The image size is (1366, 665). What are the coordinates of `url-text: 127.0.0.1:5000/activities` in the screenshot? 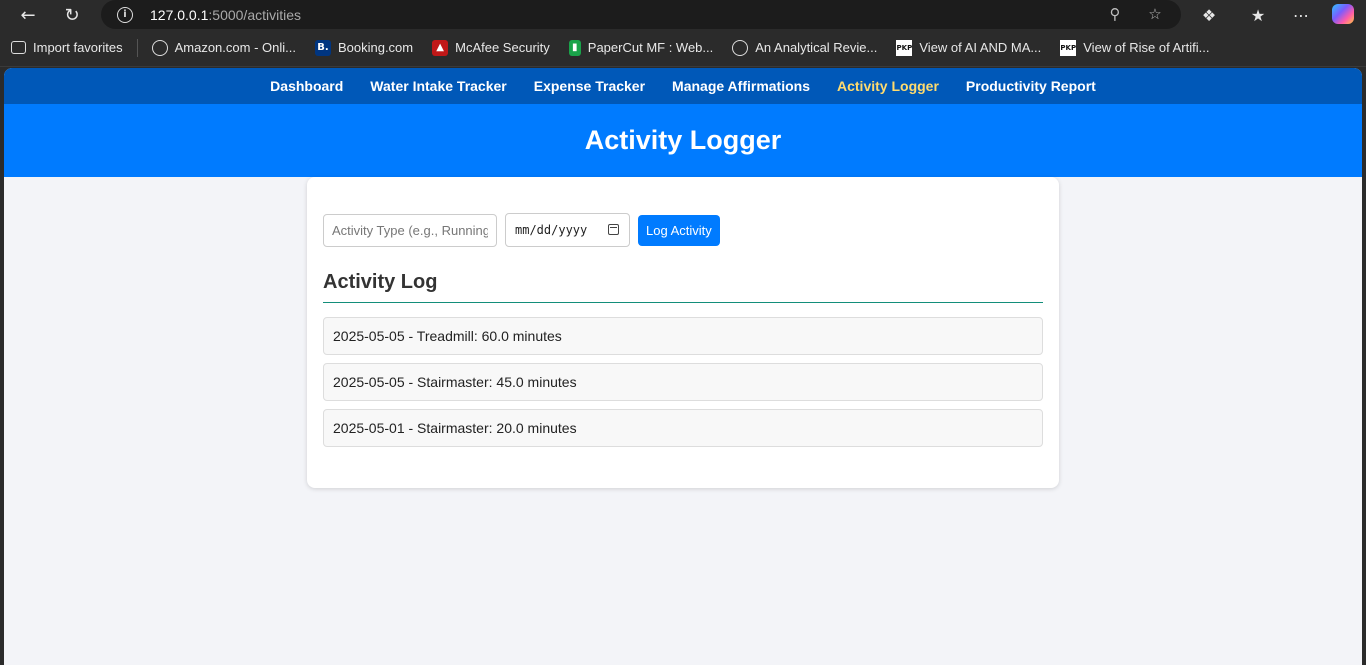 It's located at (225, 14).